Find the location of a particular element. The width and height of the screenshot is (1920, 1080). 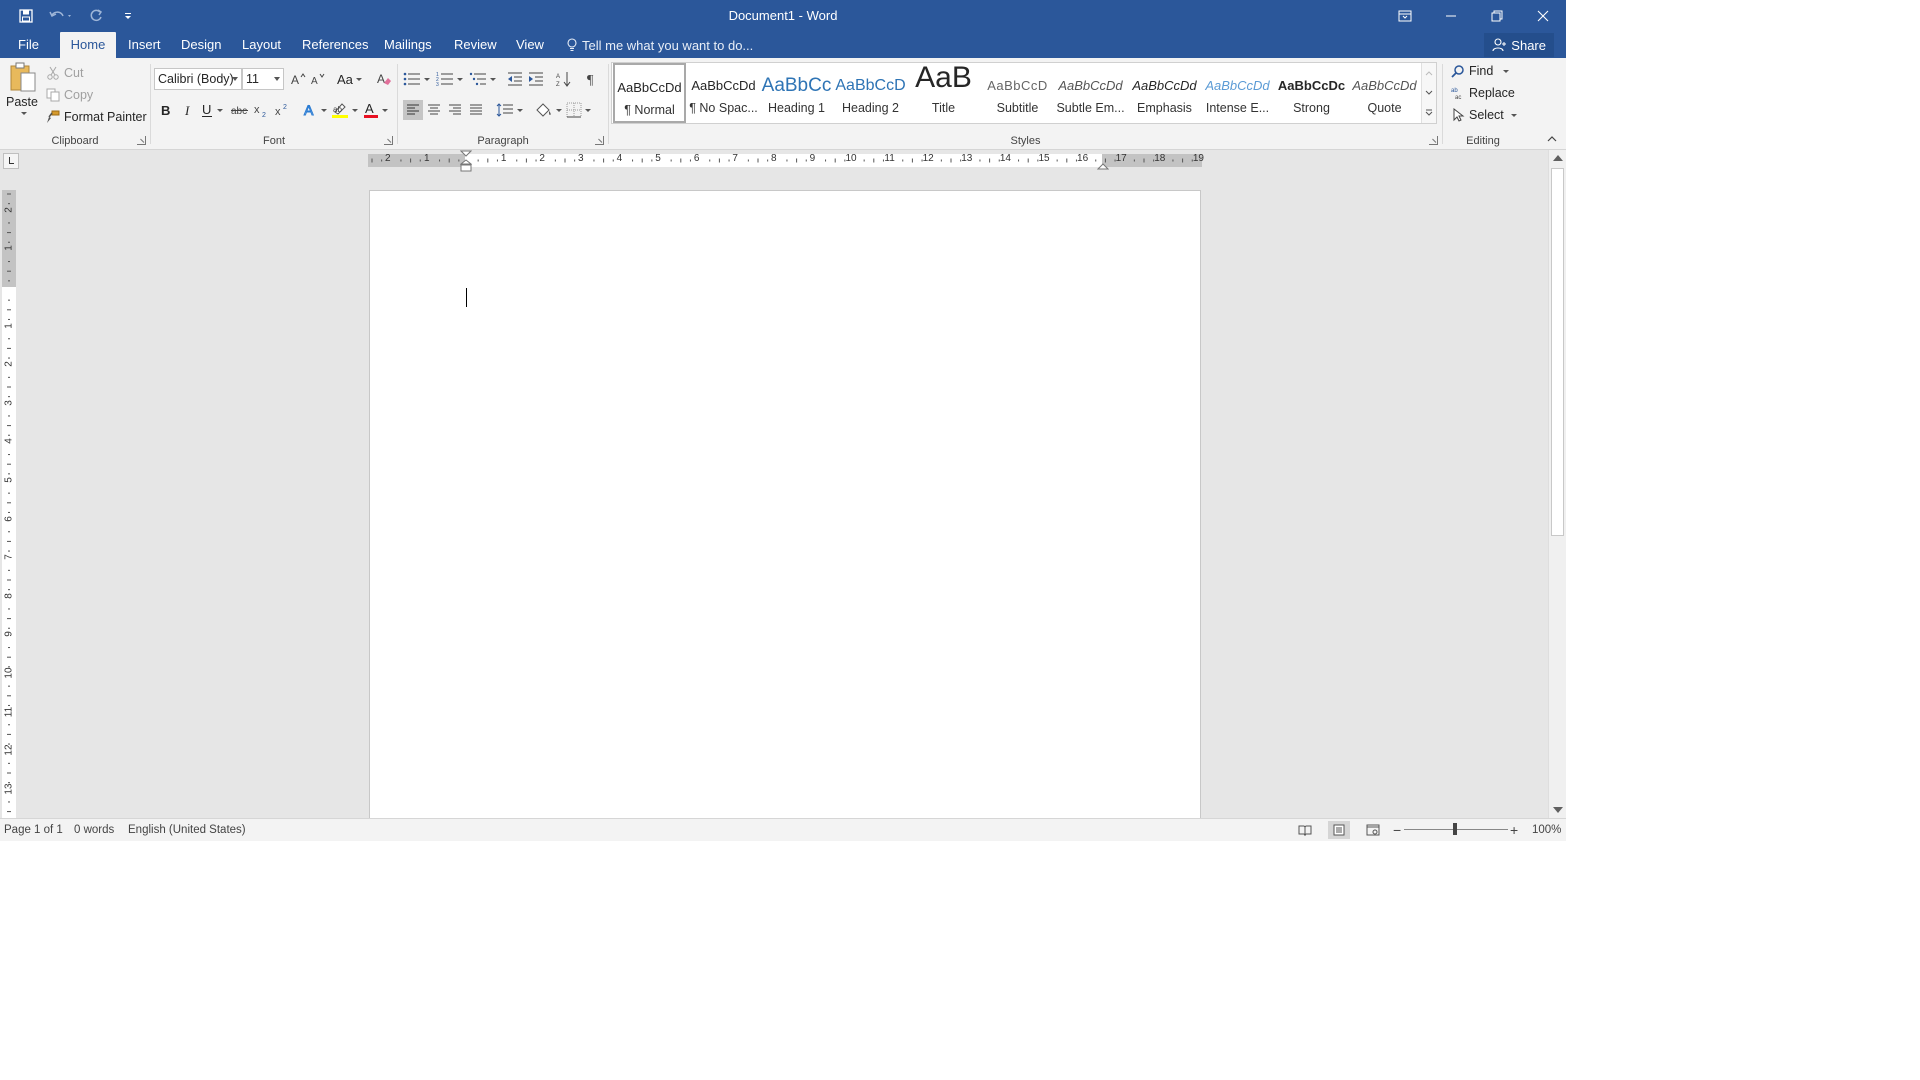

paste-button: Paste is located at coordinates (22, 94).